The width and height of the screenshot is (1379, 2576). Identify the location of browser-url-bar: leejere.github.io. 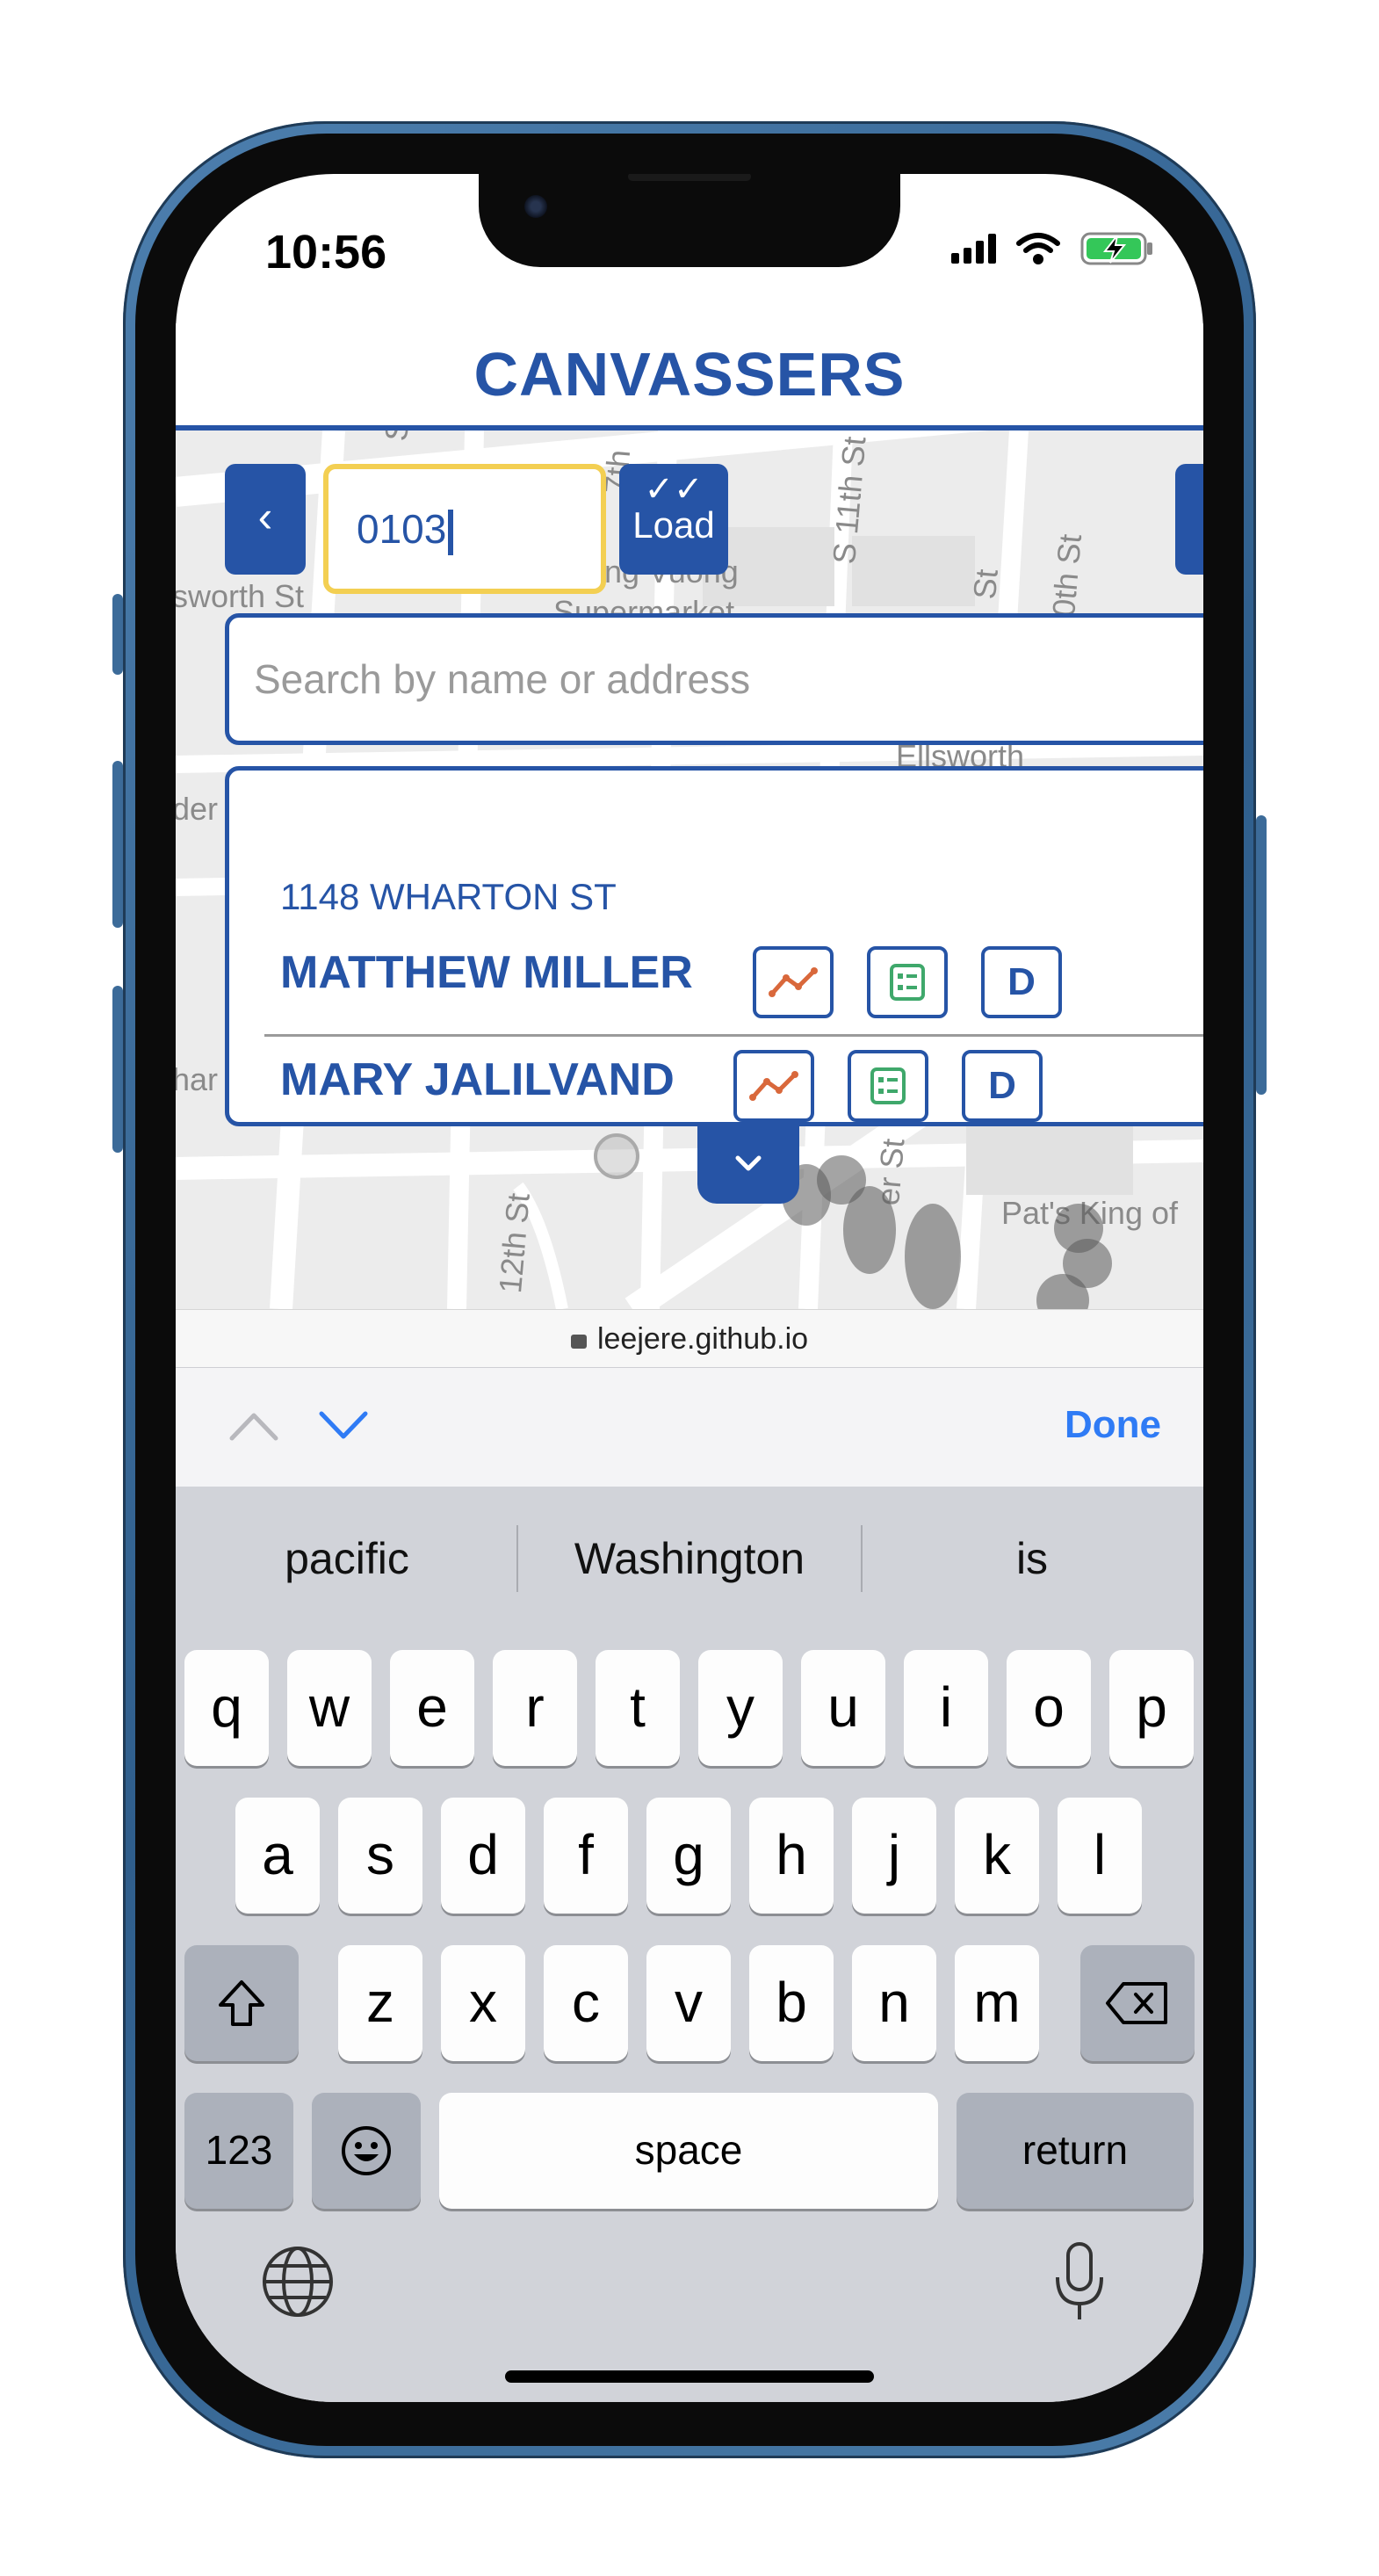
(689, 1338).